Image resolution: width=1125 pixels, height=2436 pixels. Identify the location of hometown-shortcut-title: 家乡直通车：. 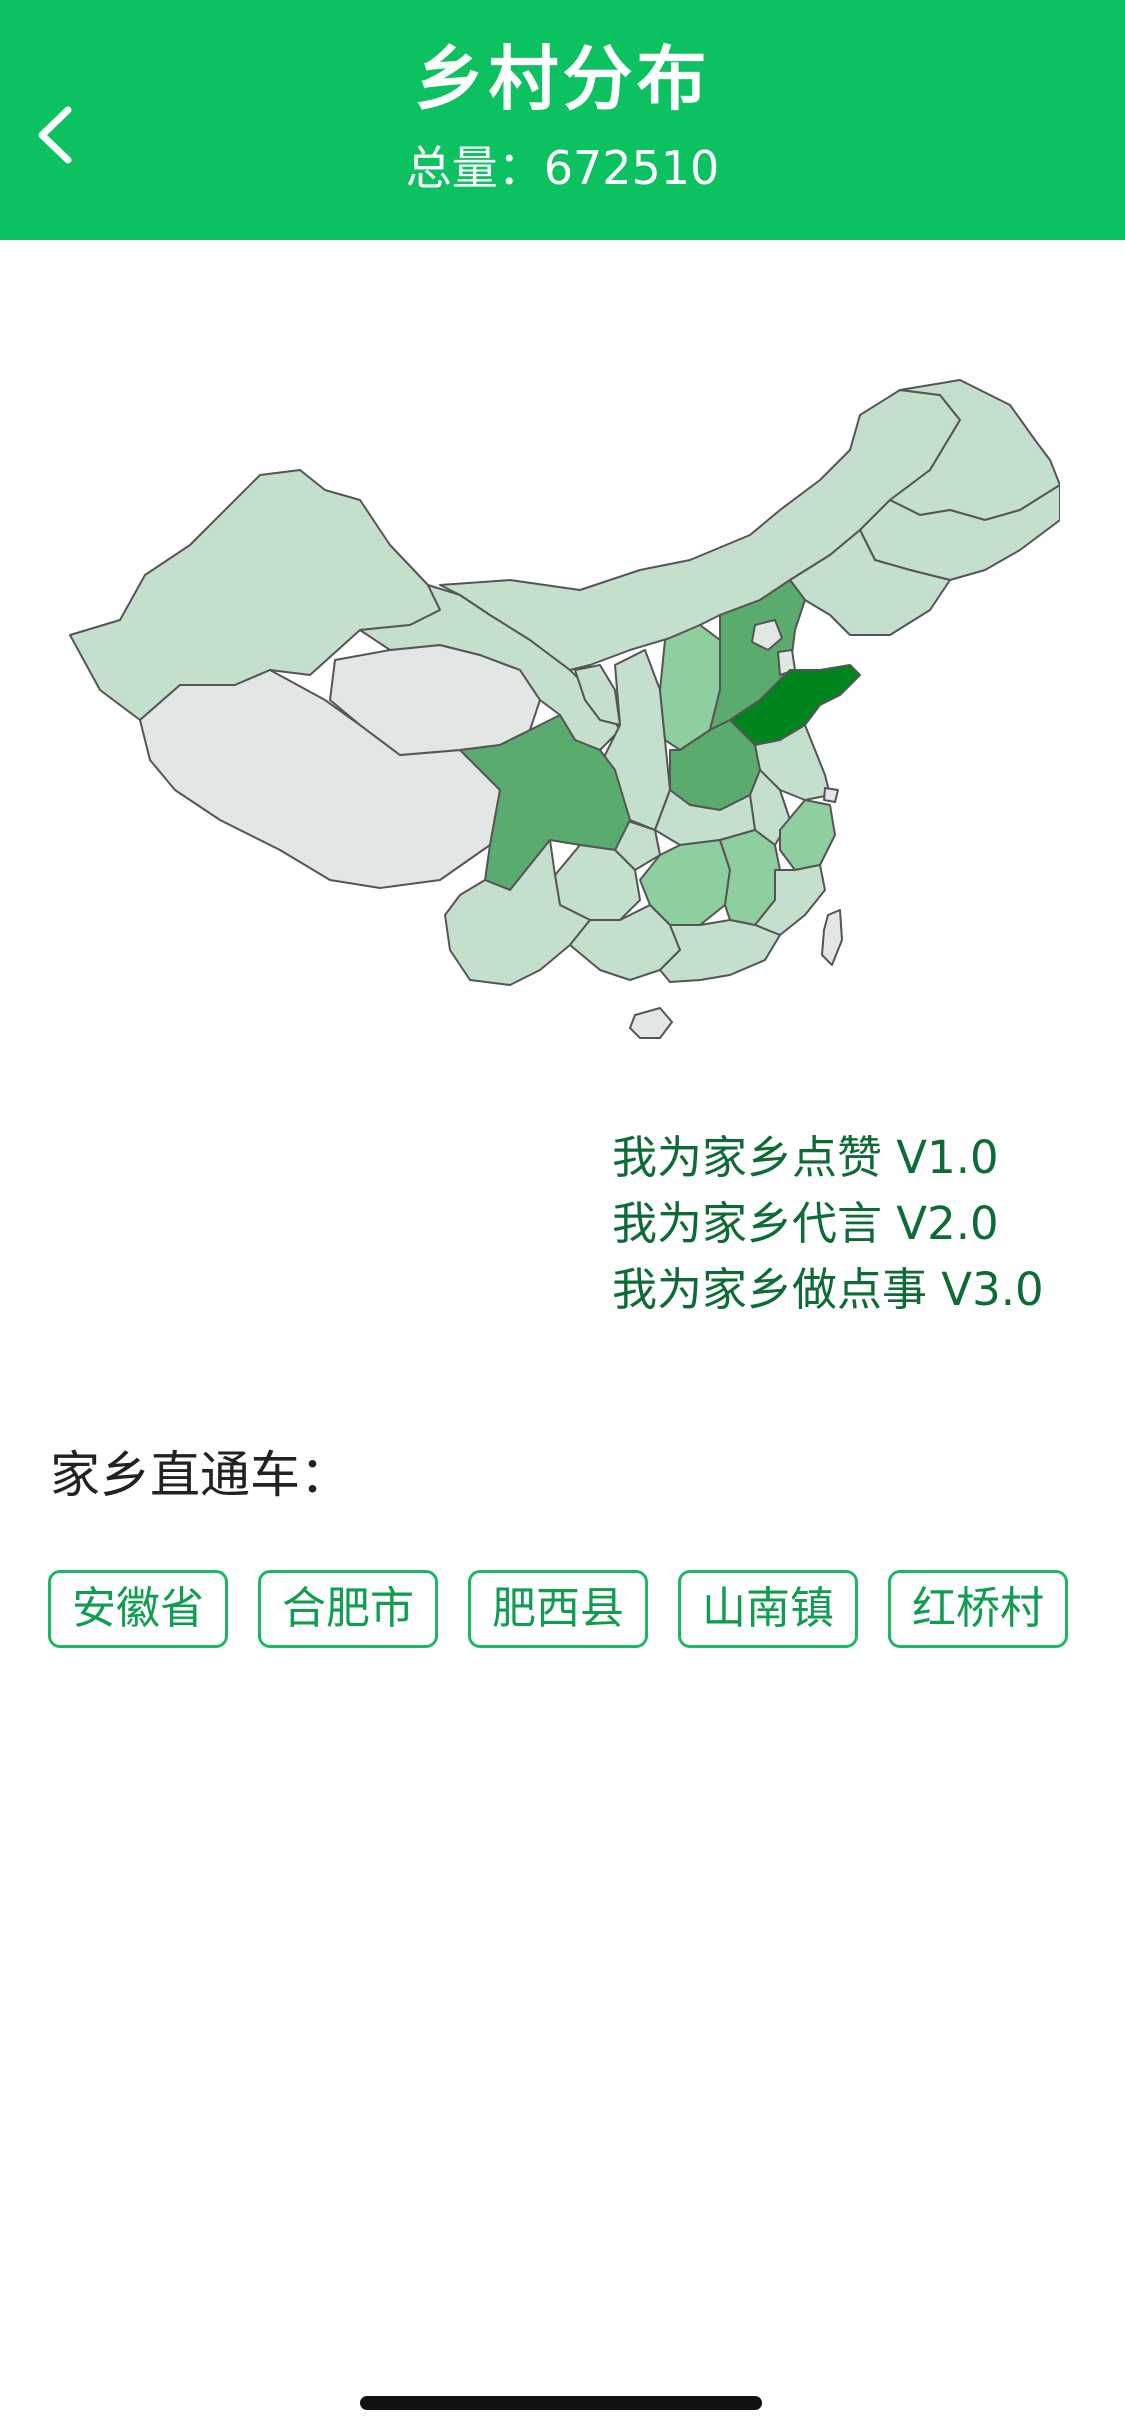
(200, 1475).